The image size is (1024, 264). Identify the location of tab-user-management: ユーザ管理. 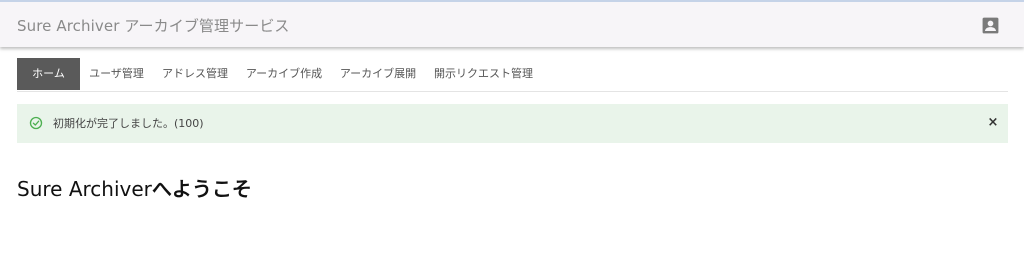
(116, 74).